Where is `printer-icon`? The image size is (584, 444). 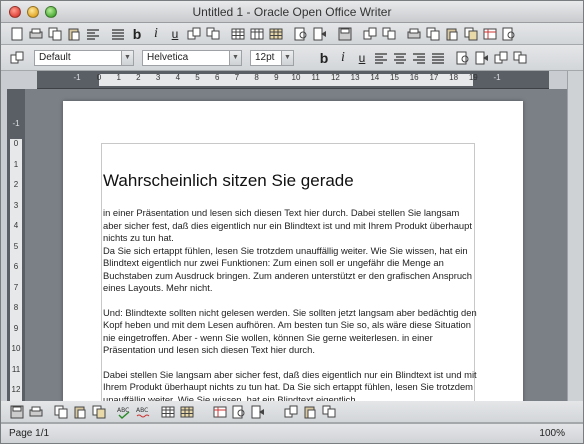
printer-icon is located at coordinates (414, 34).